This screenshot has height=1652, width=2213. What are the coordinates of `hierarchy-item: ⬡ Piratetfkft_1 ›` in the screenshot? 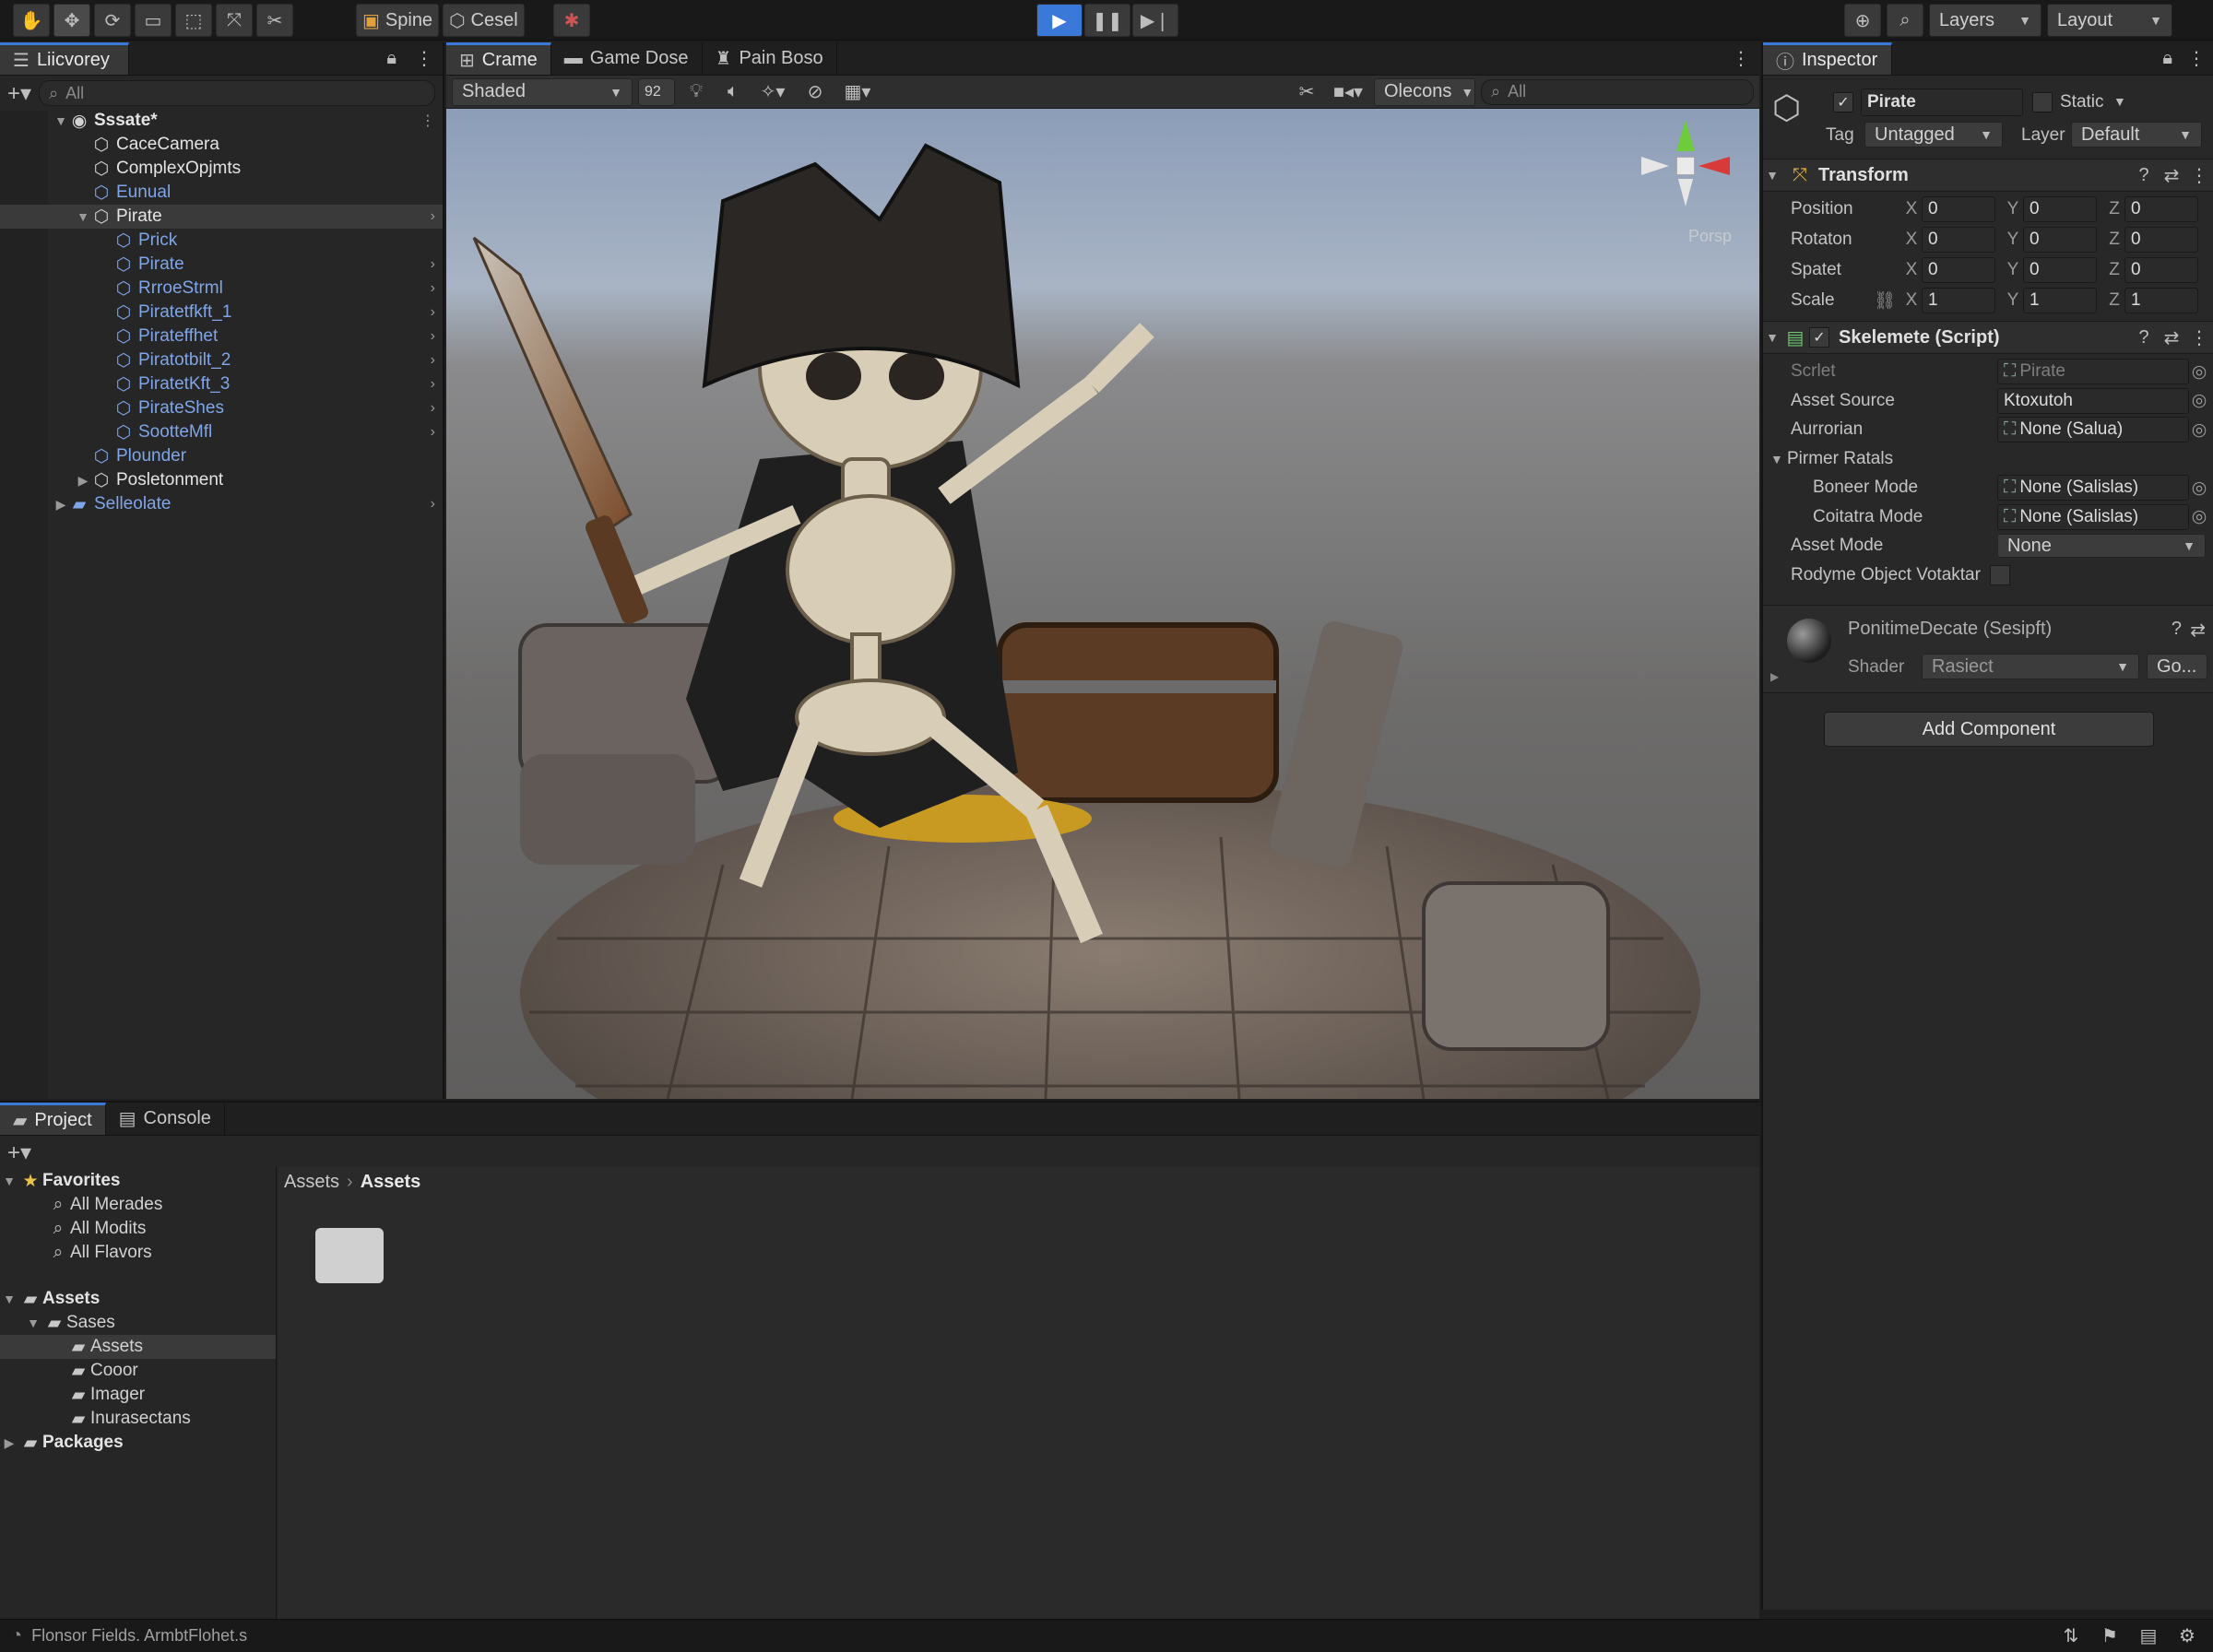 It's located at (221, 312).